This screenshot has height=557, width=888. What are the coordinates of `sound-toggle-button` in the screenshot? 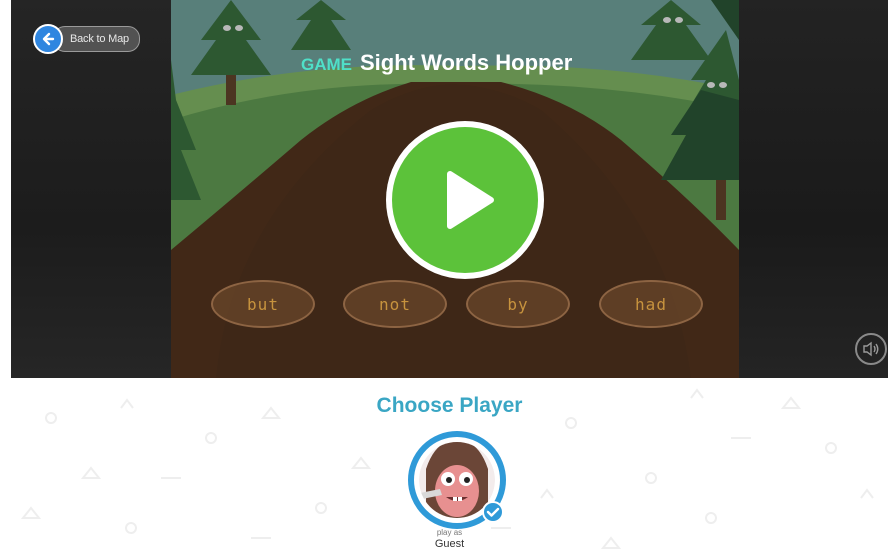 It's located at (871, 349).